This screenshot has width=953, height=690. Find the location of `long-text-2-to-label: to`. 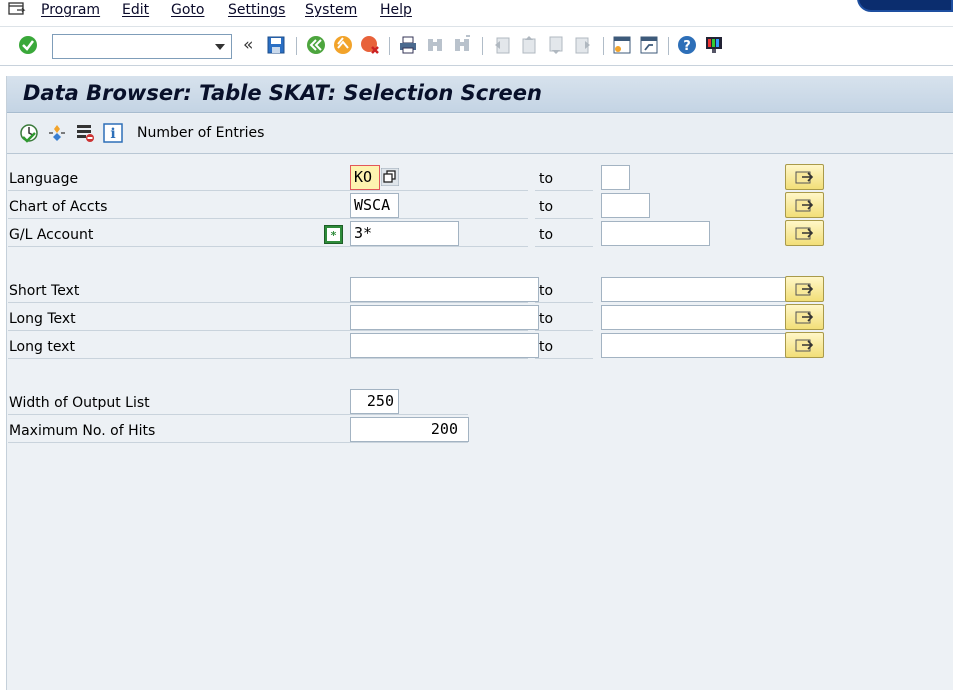

long-text-2-to-label: to is located at coordinates (564, 346).